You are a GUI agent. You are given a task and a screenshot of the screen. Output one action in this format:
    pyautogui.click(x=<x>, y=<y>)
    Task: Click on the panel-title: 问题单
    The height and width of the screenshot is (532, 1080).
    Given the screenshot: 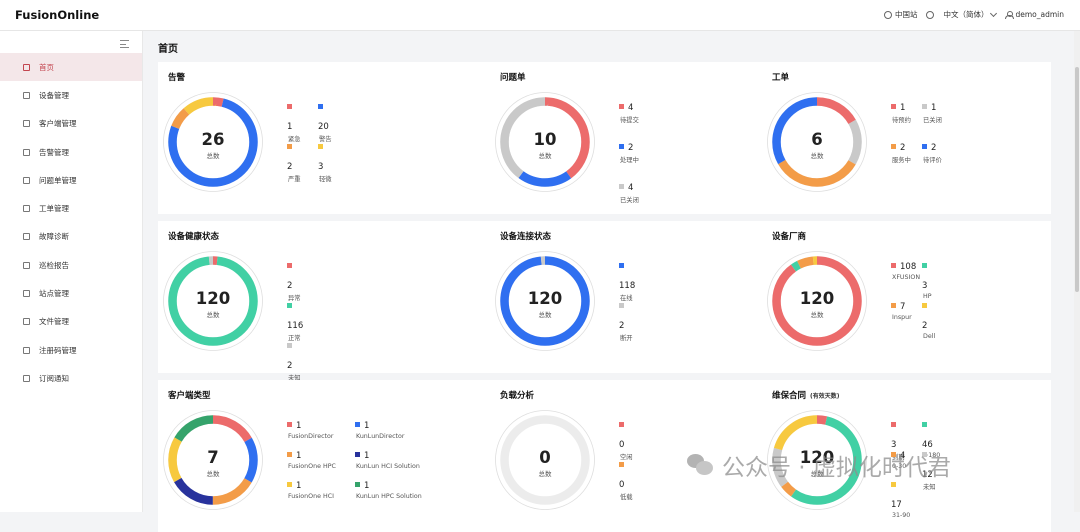 What is the action you would take?
    pyautogui.click(x=513, y=77)
    